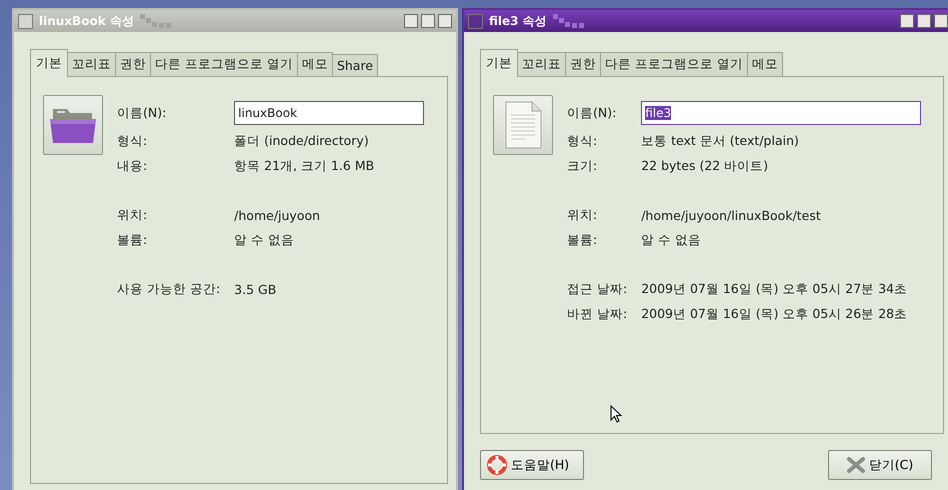 The height and width of the screenshot is (490, 948). Describe the element at coordinates (256, 289) in the screenshot. I see `field-value: 3.5 GB` at that location.